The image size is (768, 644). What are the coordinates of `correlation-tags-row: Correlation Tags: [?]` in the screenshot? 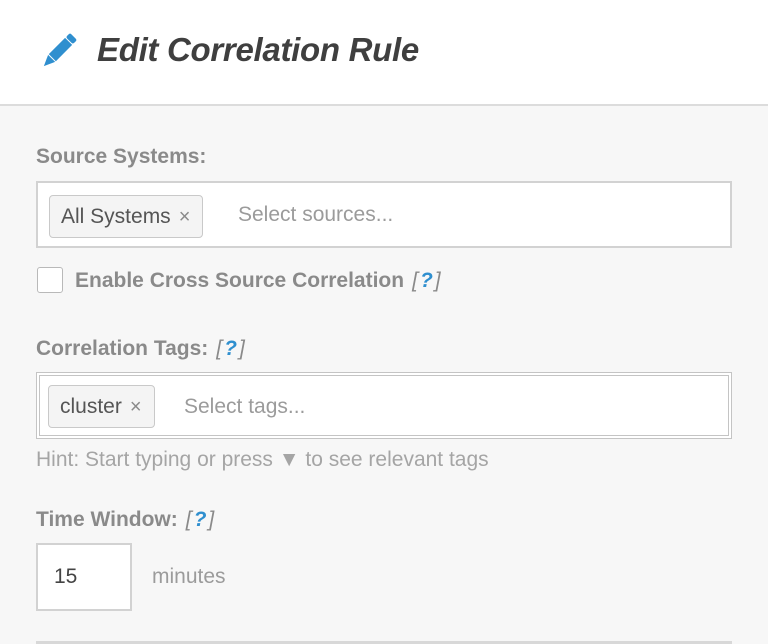 It's located at (140, 349).